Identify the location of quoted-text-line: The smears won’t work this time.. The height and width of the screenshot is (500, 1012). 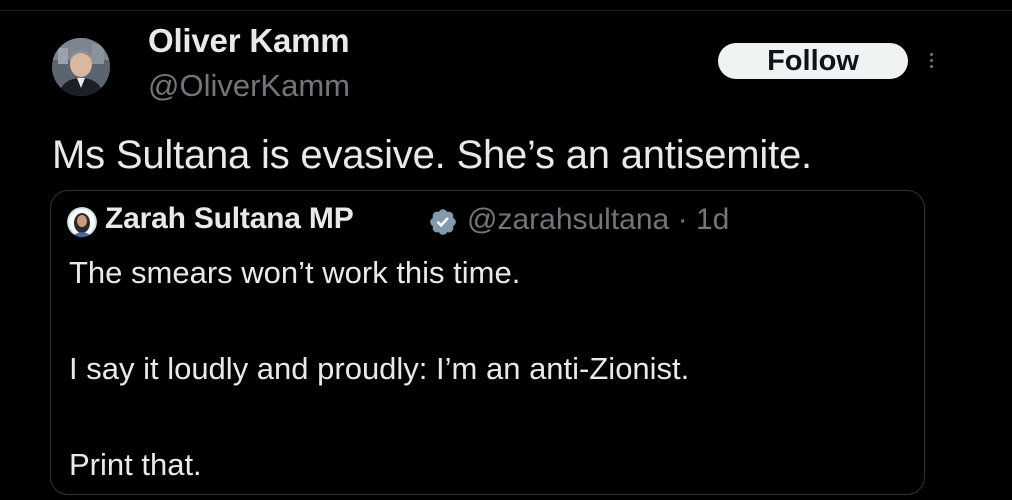
(295, 272).